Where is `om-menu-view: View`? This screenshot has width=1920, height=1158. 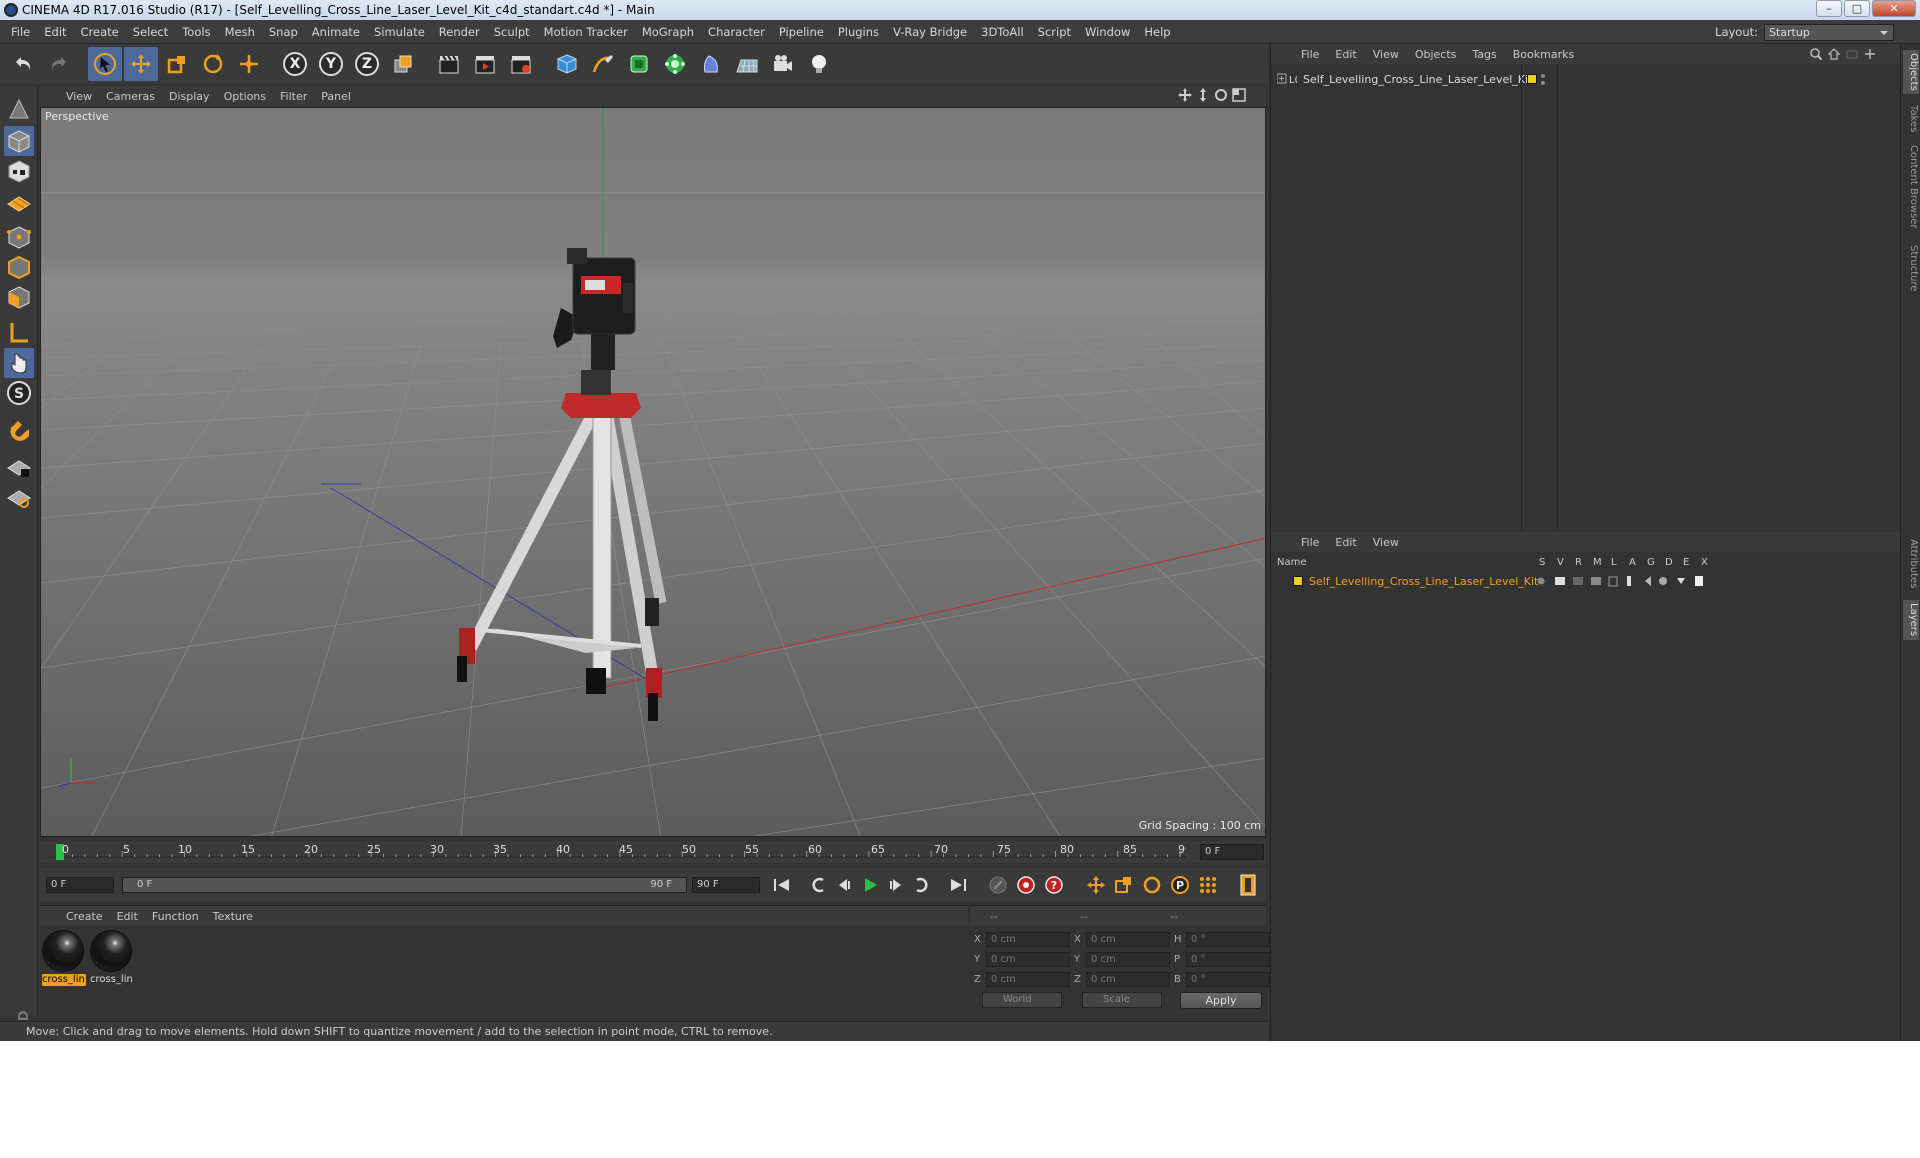 om-menu-view: View is located at coordinates (1386, 54).